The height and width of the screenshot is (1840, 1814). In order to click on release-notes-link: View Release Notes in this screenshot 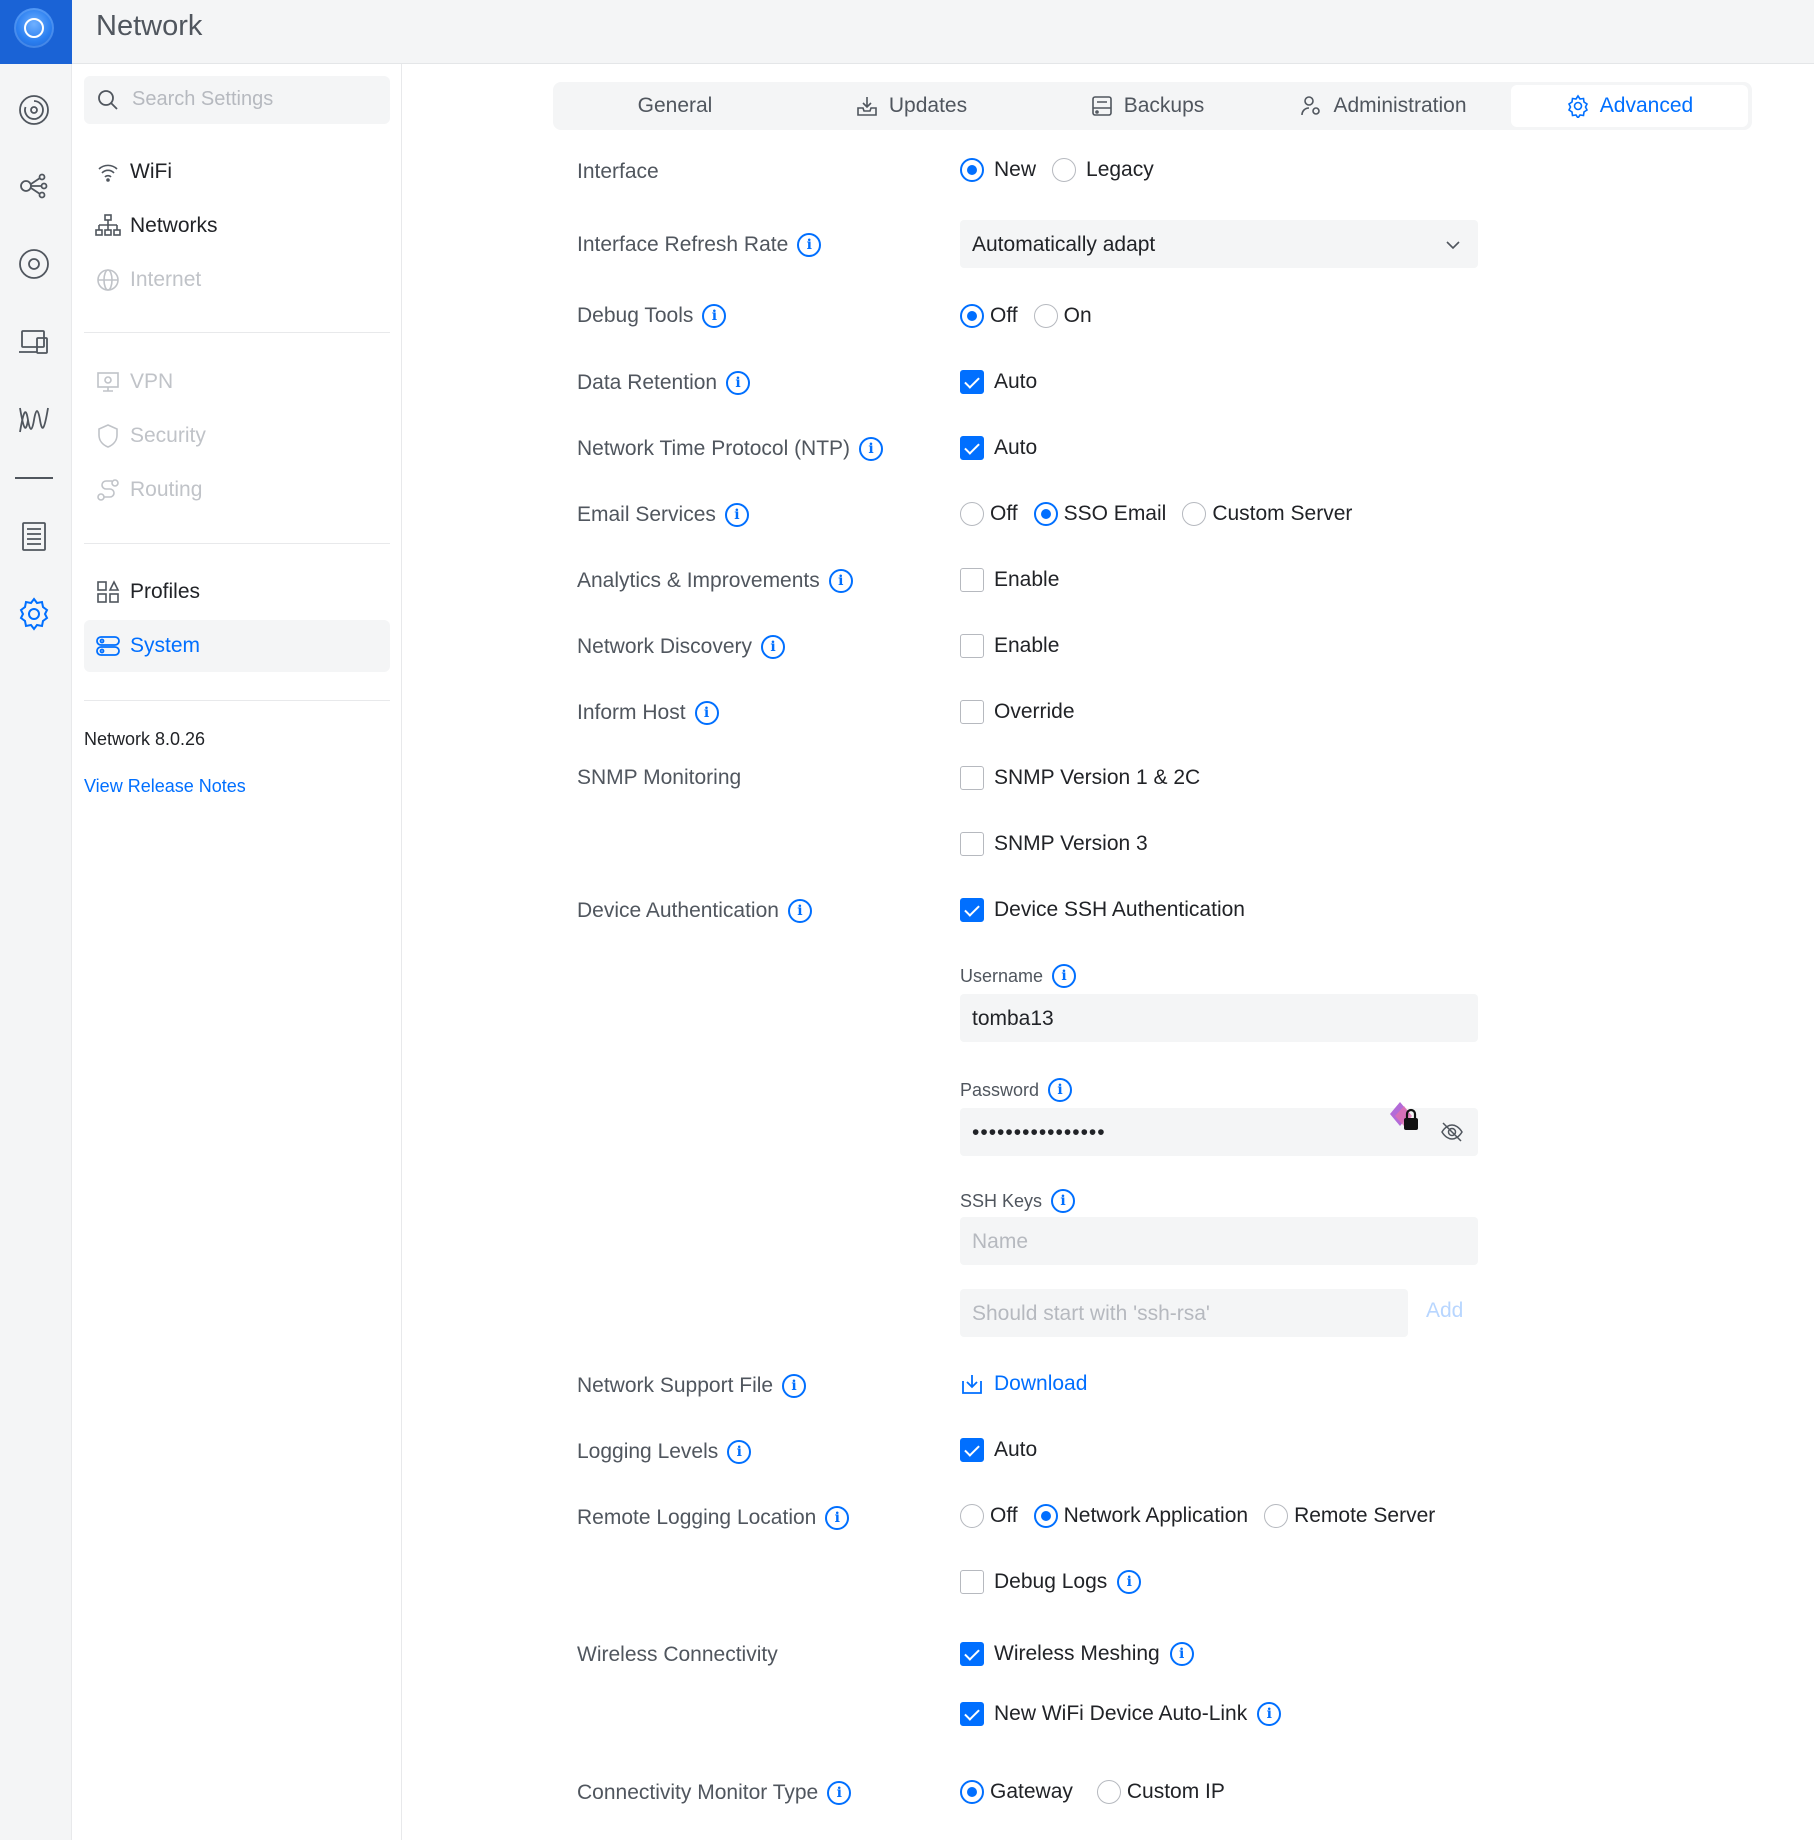, I will do `click(165, 786)`.